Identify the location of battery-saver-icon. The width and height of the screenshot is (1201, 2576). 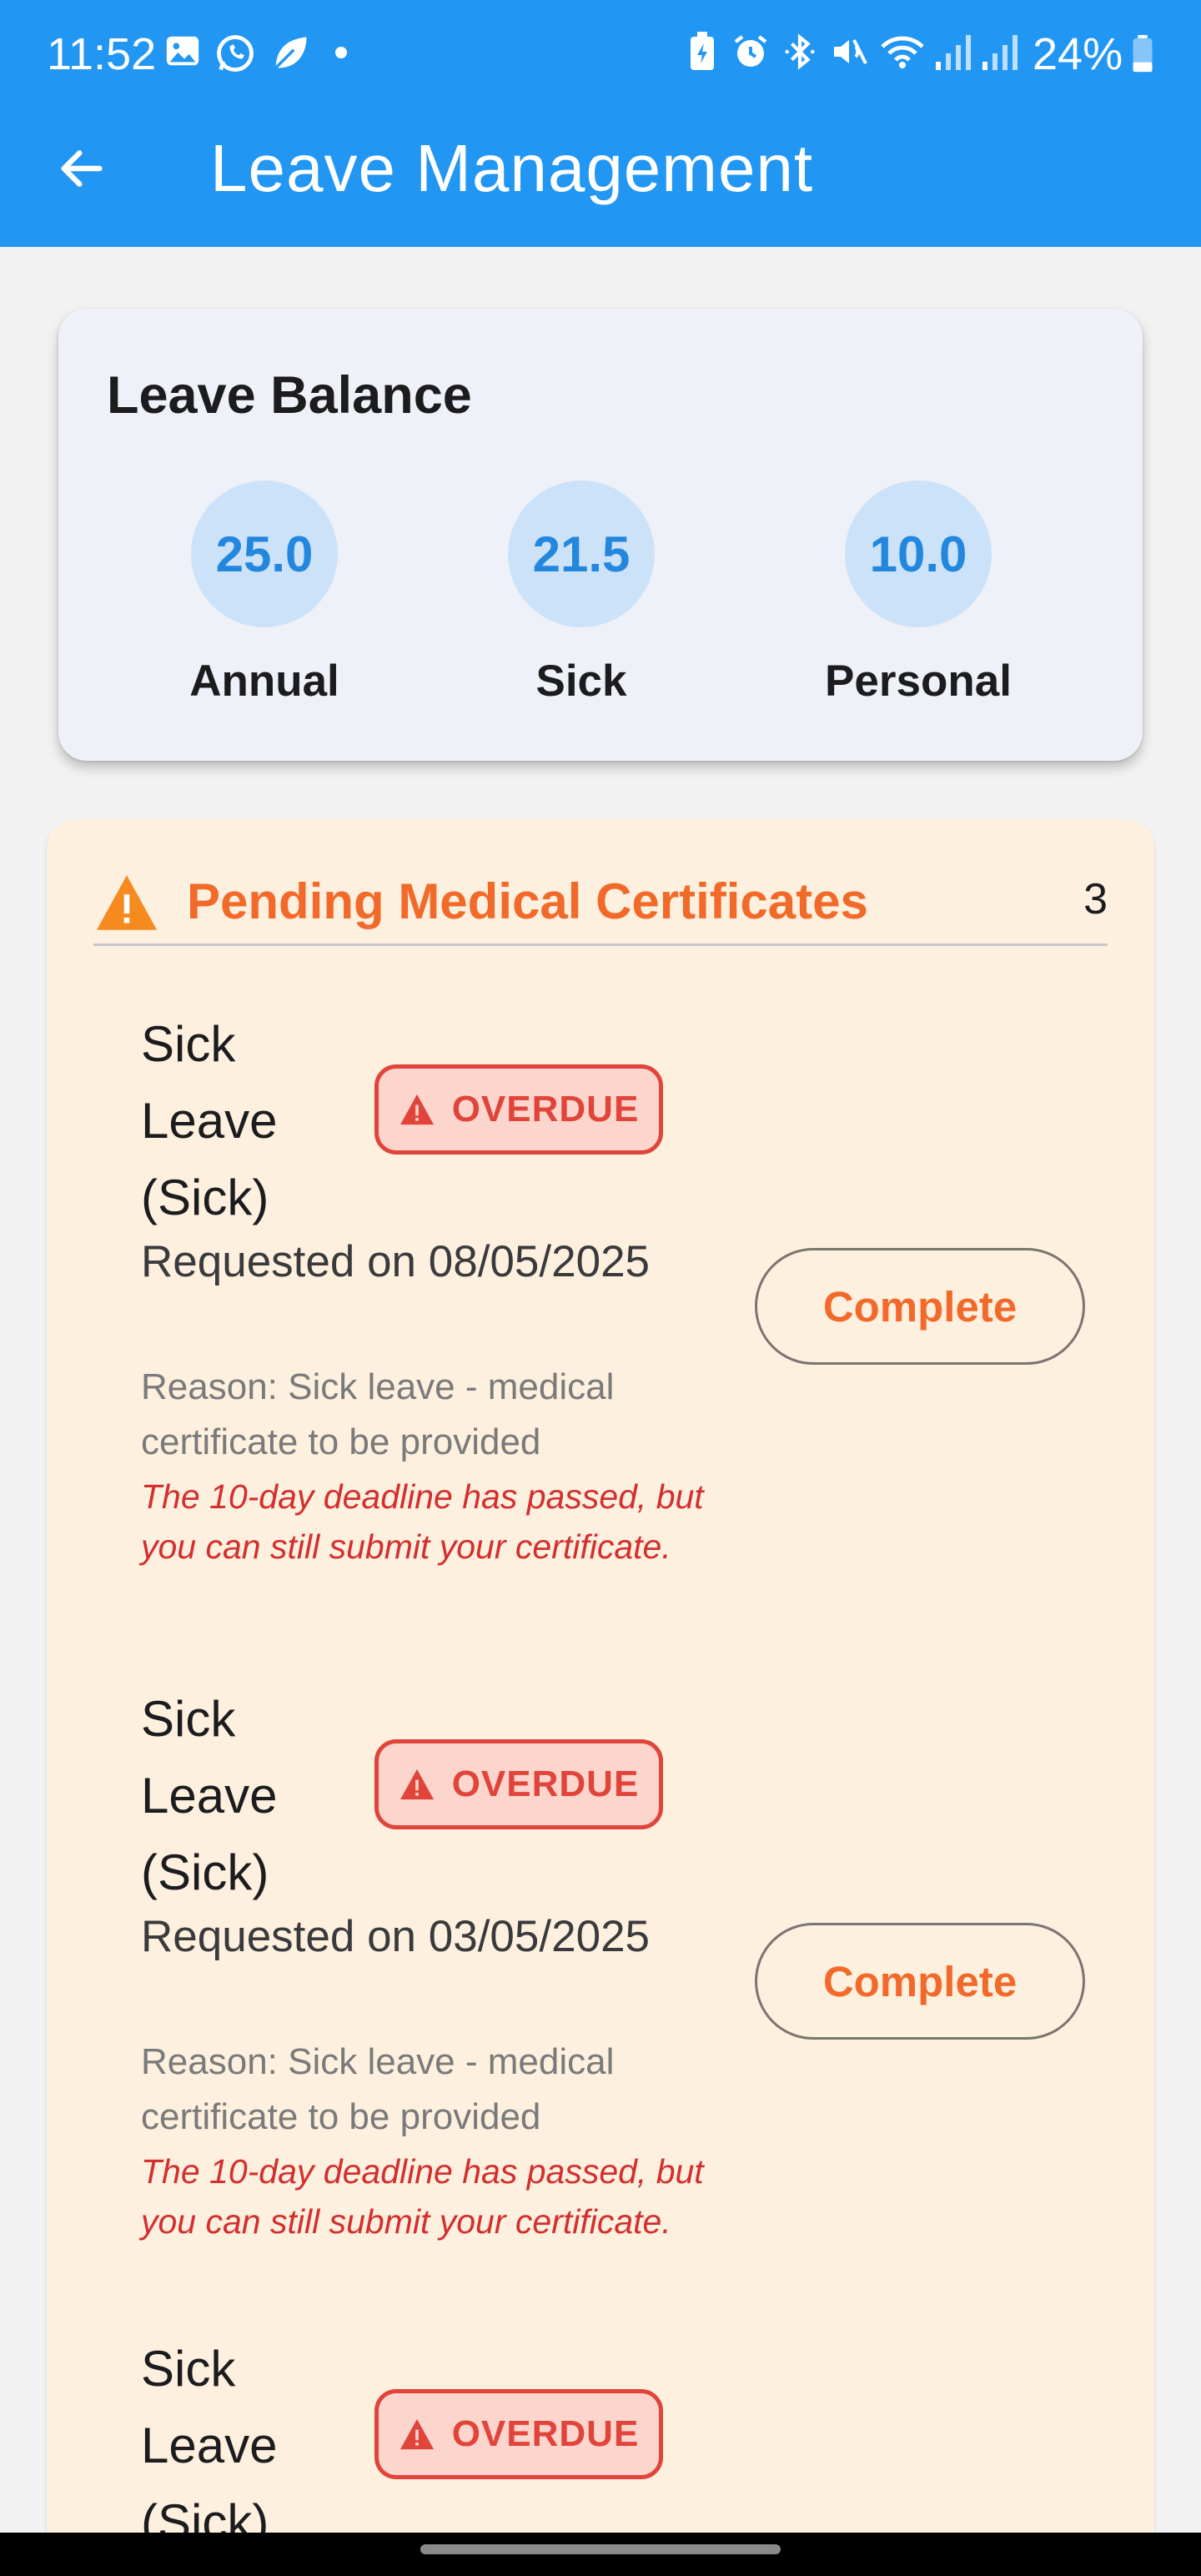
(703, 54).